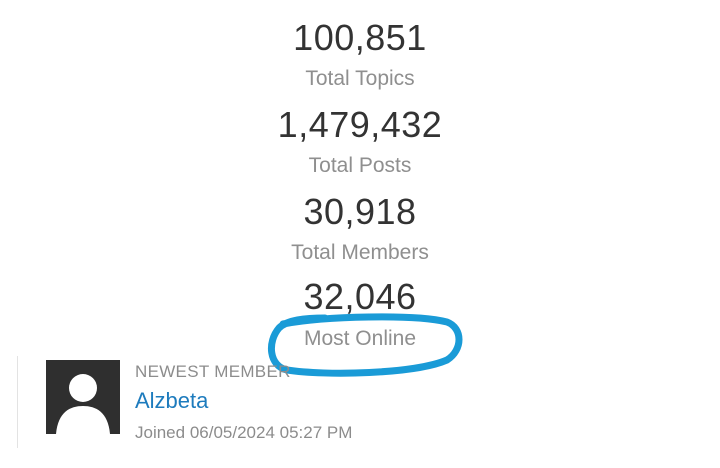 The height and width of the screenshot is (468, 720). I want to click on stat-value: 30,918, so click(360, 211).